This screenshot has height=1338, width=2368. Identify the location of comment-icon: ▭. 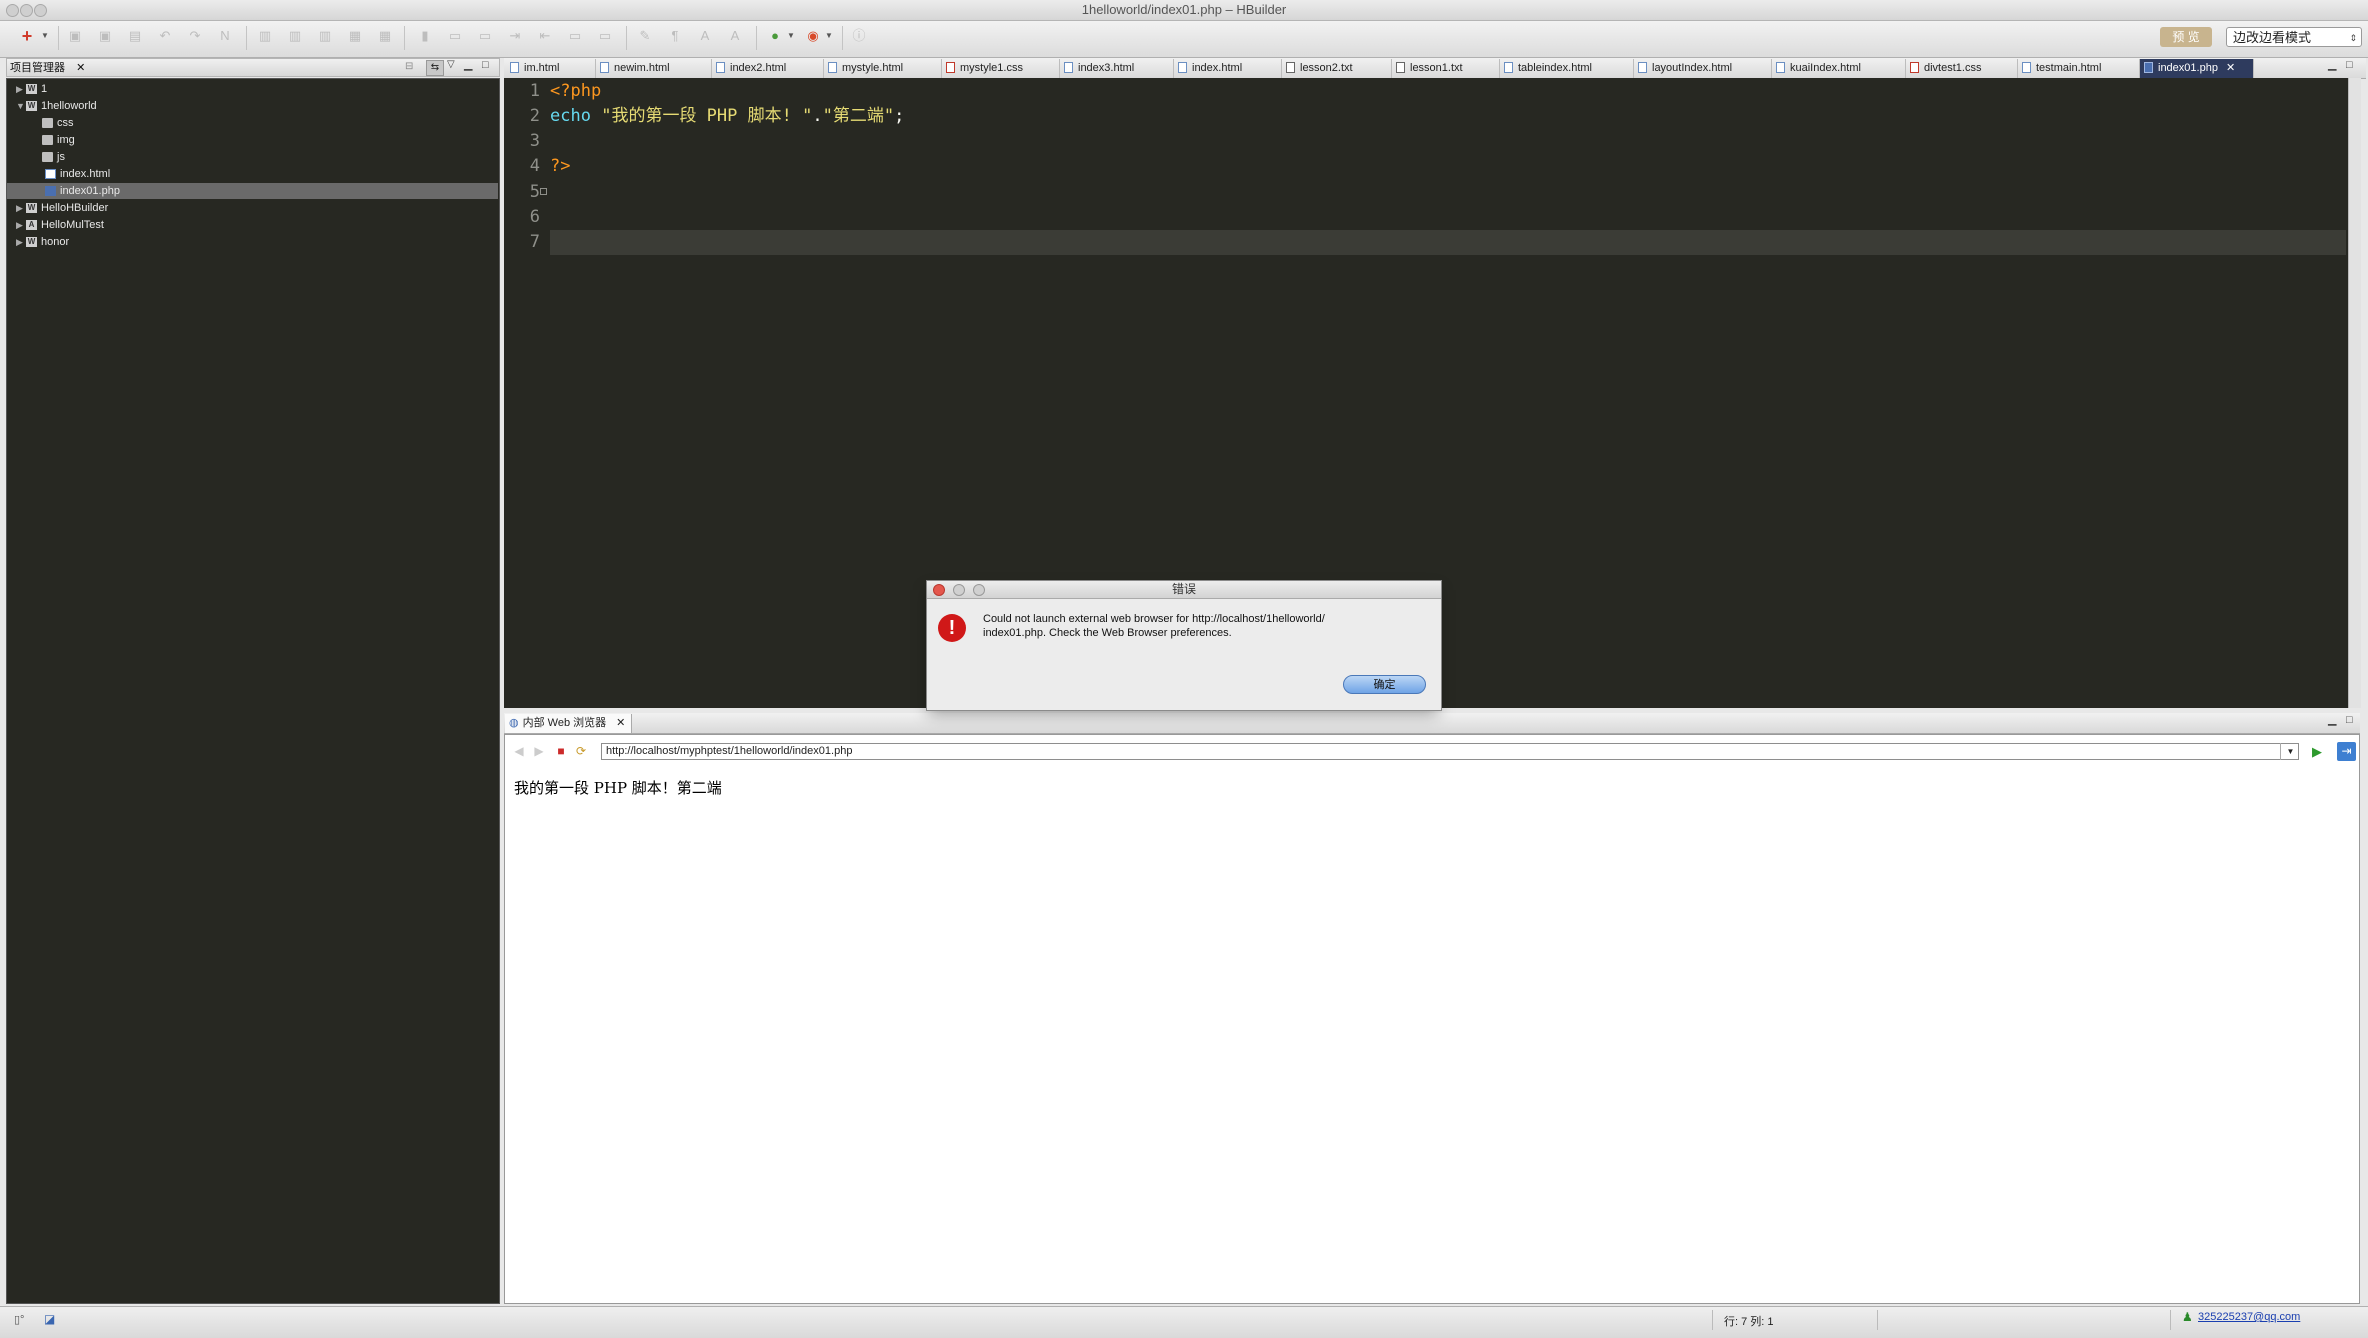
(455, 36).